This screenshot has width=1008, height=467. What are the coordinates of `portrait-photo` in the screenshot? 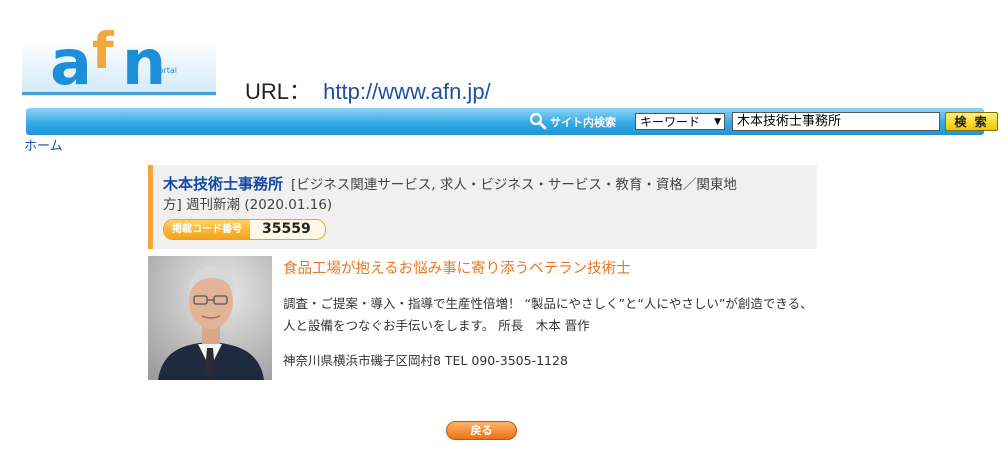 It's located at (210, 318).